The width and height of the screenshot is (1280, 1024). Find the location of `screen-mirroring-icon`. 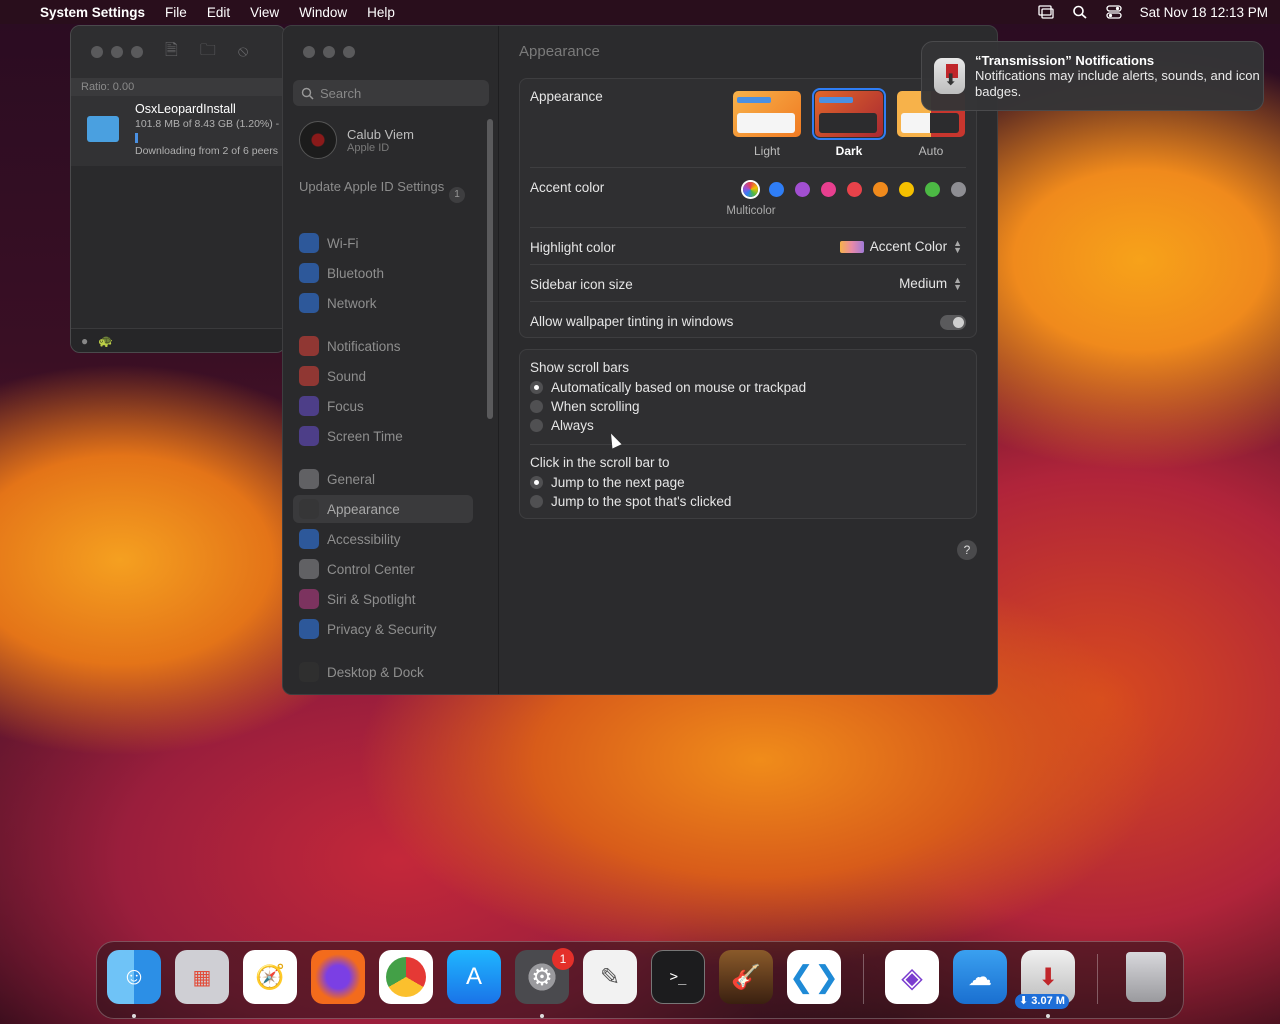

screen-mirroring-icon is located at coordinates (1046, 12).